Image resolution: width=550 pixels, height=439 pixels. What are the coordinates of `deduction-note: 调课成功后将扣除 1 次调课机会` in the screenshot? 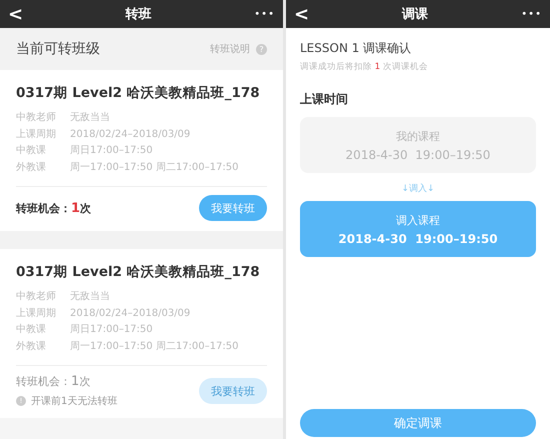 It's located at (364, 67).